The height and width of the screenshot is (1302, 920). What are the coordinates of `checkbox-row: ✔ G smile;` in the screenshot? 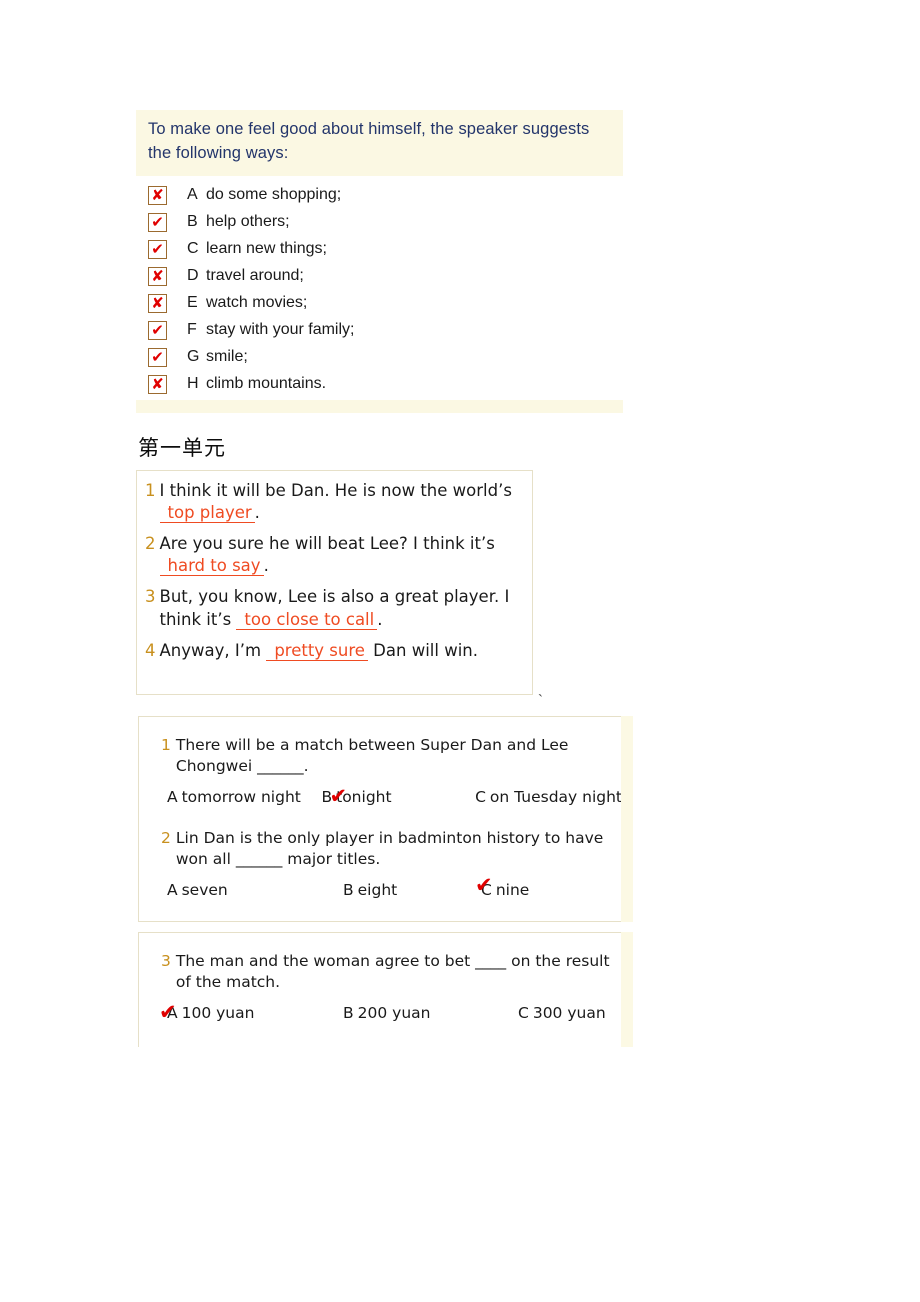 It's located at (379, 357).